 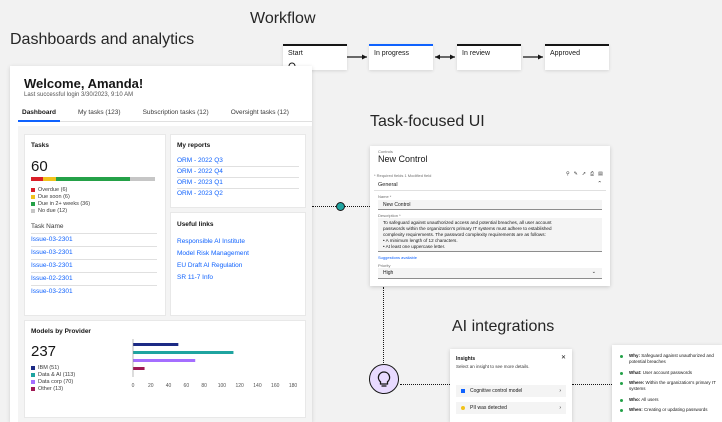 I want to click on ai-lightbulb-button, so click(x=384, y=379).